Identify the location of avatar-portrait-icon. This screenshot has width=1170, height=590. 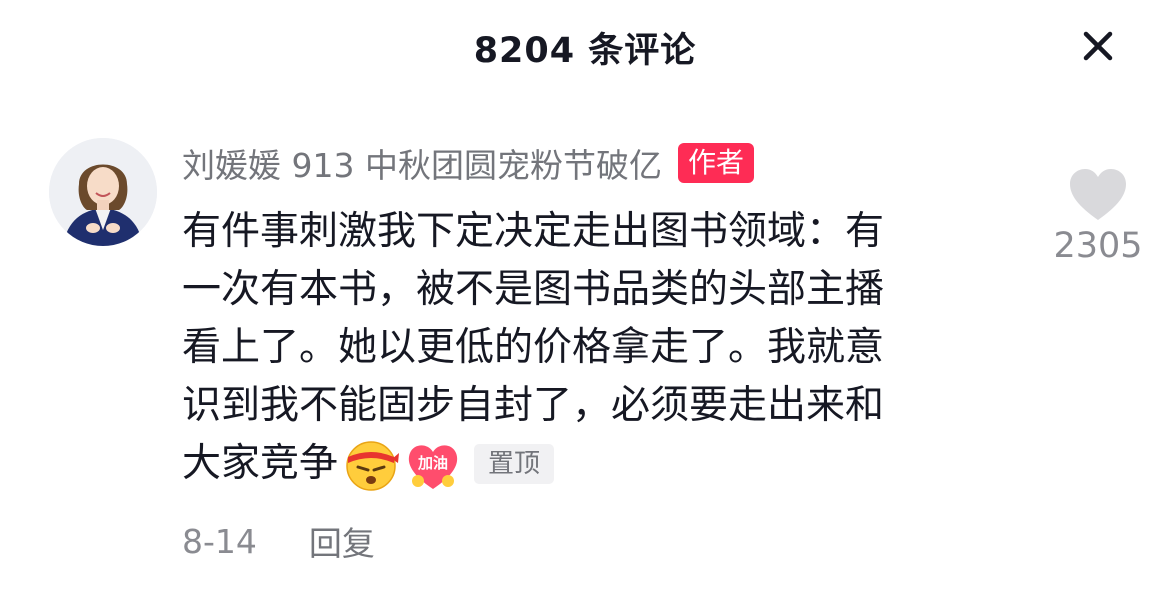
(103, 192).